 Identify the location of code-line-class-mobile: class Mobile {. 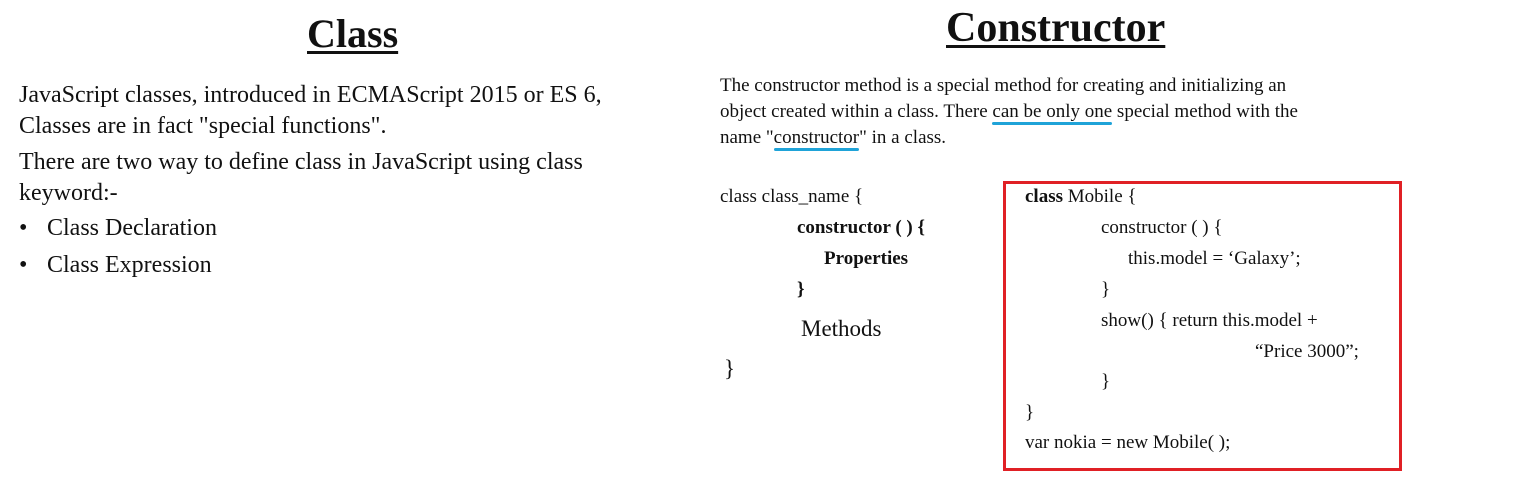
(1081, 197).